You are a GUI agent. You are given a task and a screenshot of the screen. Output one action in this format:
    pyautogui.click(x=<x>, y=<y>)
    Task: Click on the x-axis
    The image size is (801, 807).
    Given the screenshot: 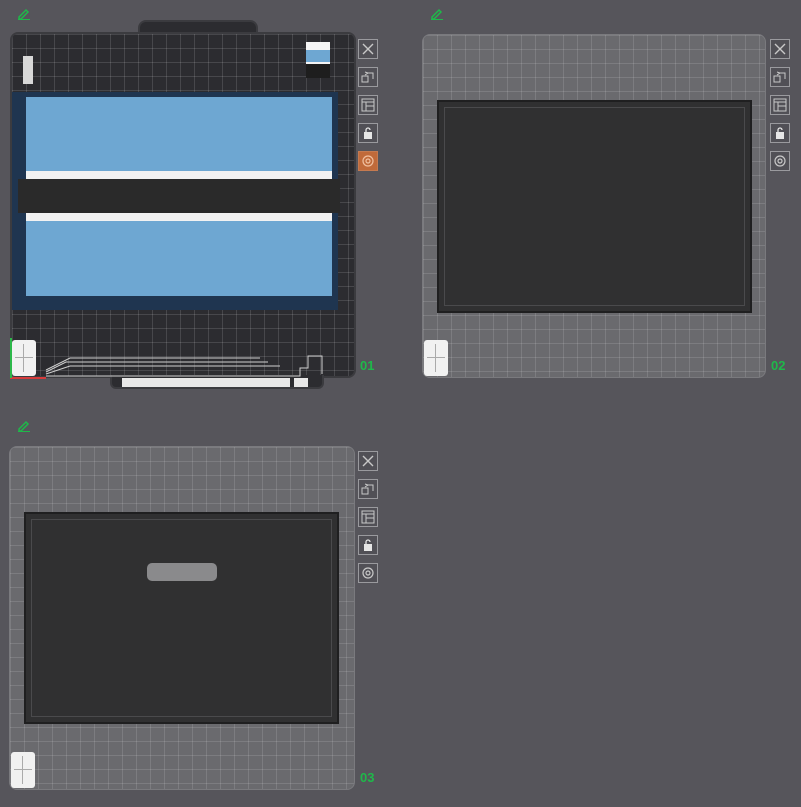 What is the action you would take?
    pyautogui.click(x=28, y=378)
    